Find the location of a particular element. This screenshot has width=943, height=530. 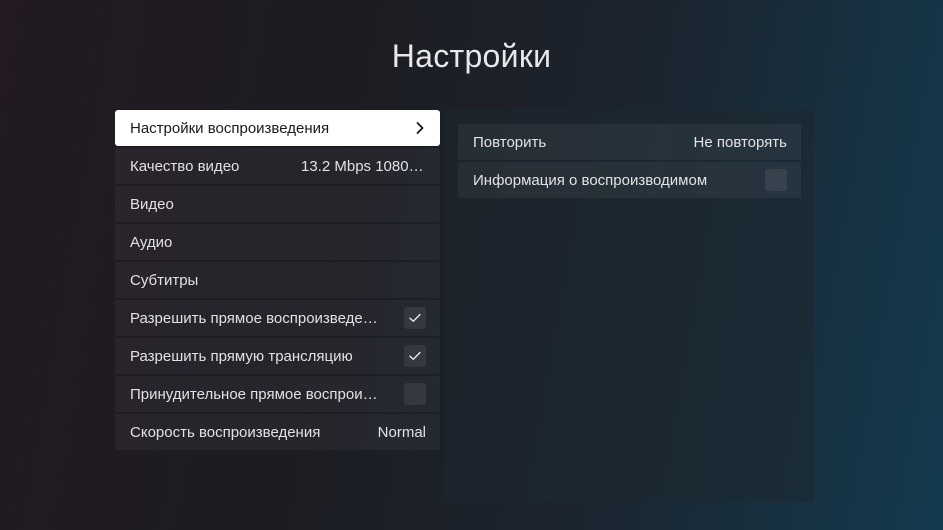

setting-label: Информация о воспроизводимом is located at coordinates (590, 180).